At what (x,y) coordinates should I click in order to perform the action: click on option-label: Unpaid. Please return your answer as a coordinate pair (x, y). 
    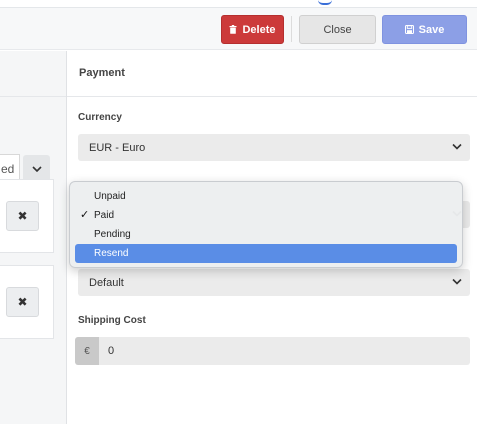
    Looking at the image, I should click on (110, 196).